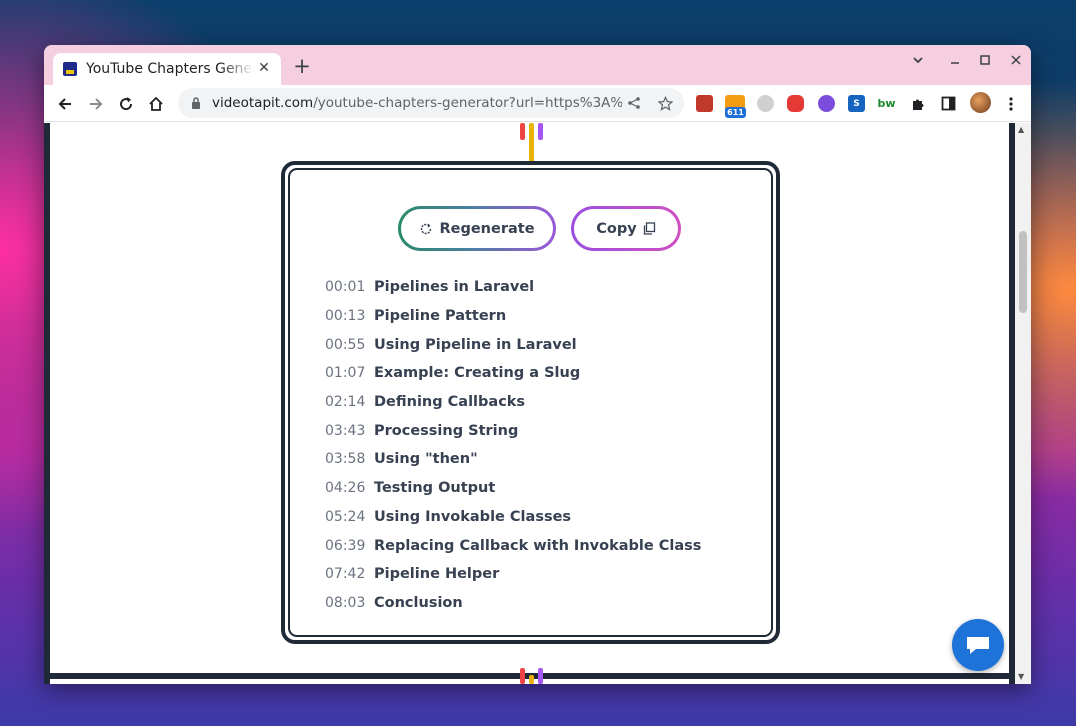 This screenshot has height=726, width=1076. Describe the element at coordinates (264, 68) in the screenshot. I see `tab-close-icon: ✕` at that location.